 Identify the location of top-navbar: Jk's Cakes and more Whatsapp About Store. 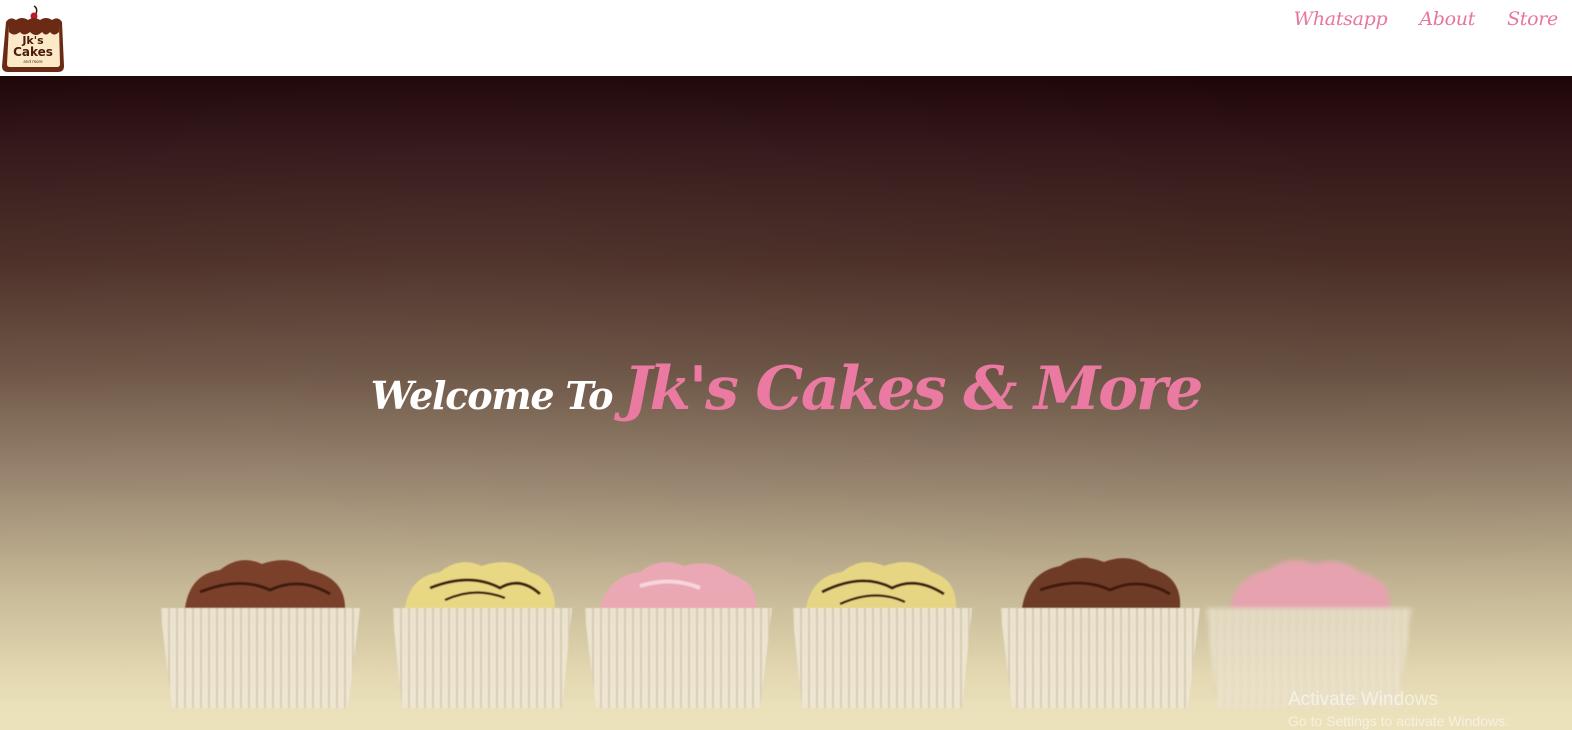
(786, 38).